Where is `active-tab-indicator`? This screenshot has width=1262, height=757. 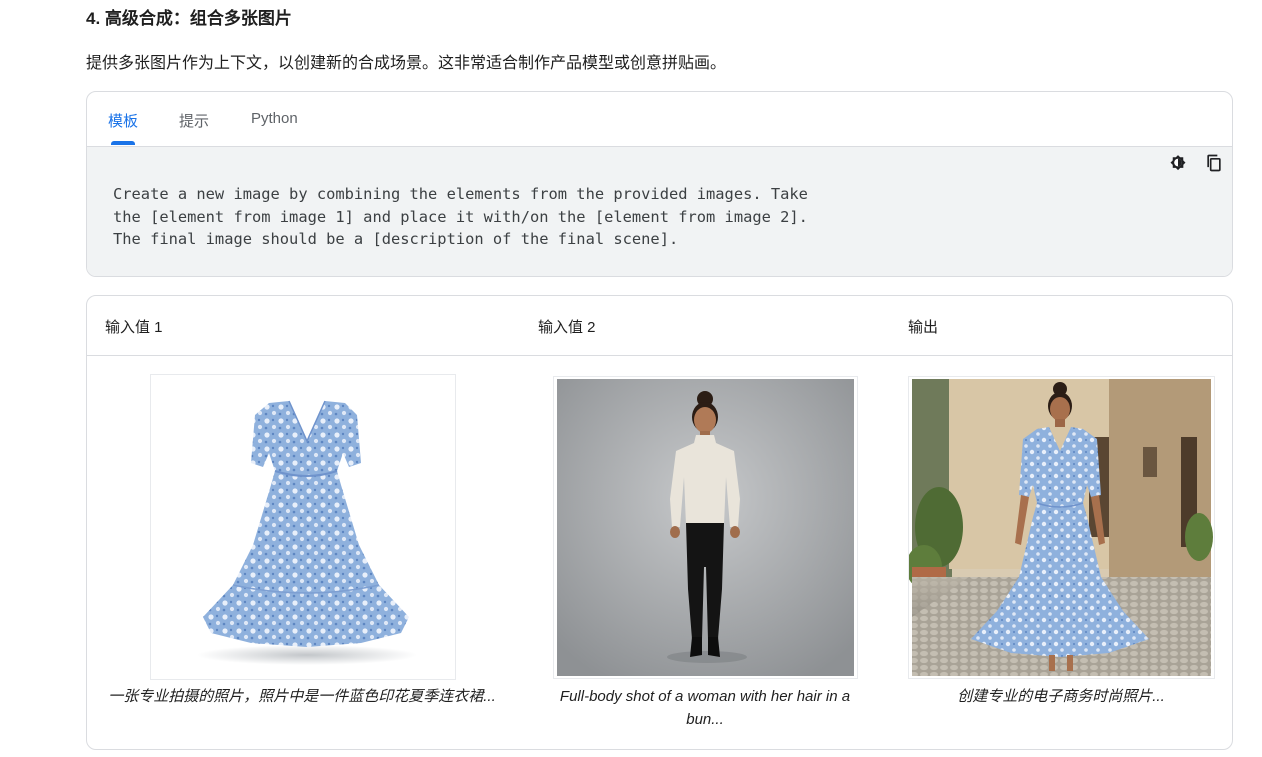 active-tab-indicator is located at coordinates (123, 143).